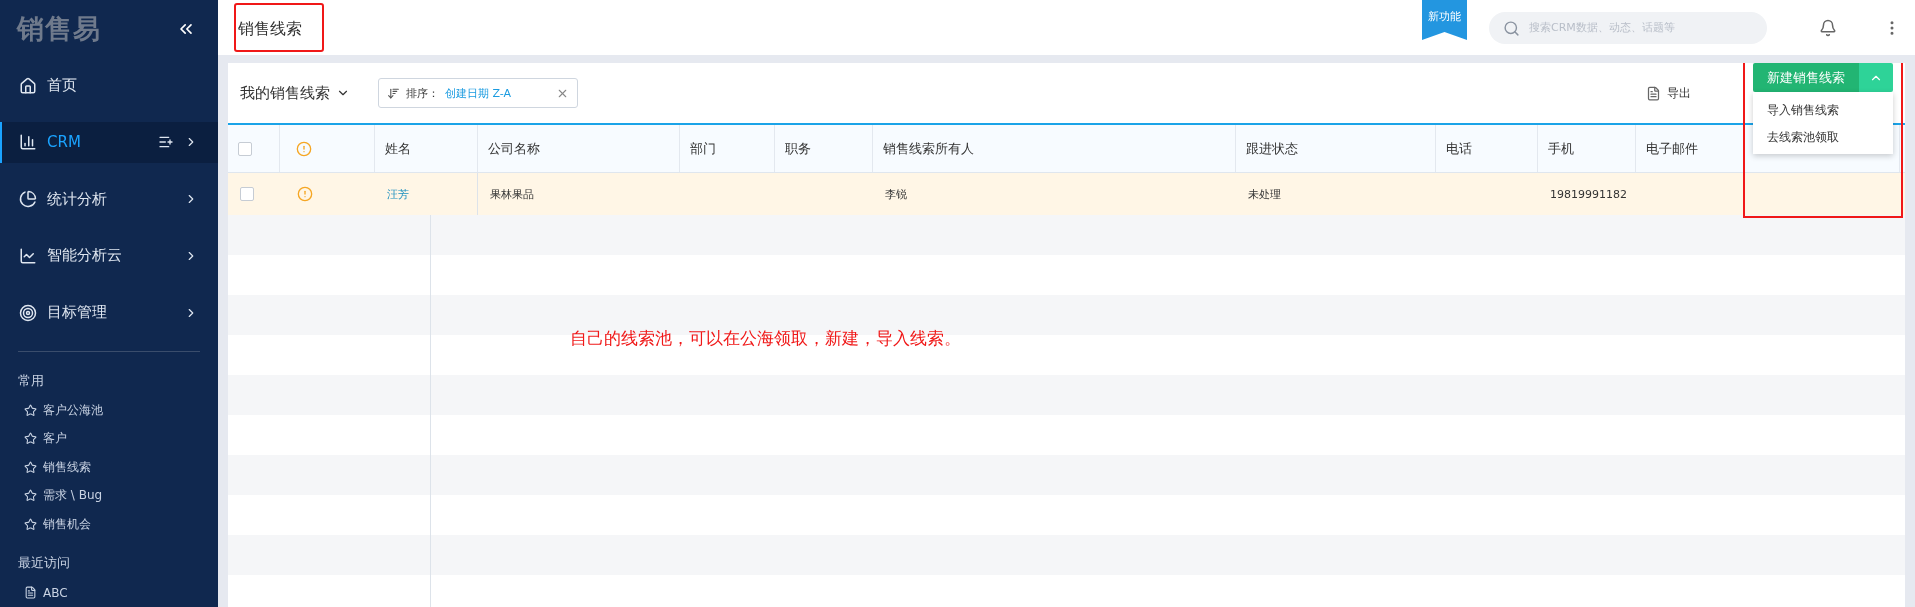 The image size is (1915, 607). What do you see at coordinates (1828, 27) in the screenshot?
I see `bell-icon` at bounding box center [1828, 27].